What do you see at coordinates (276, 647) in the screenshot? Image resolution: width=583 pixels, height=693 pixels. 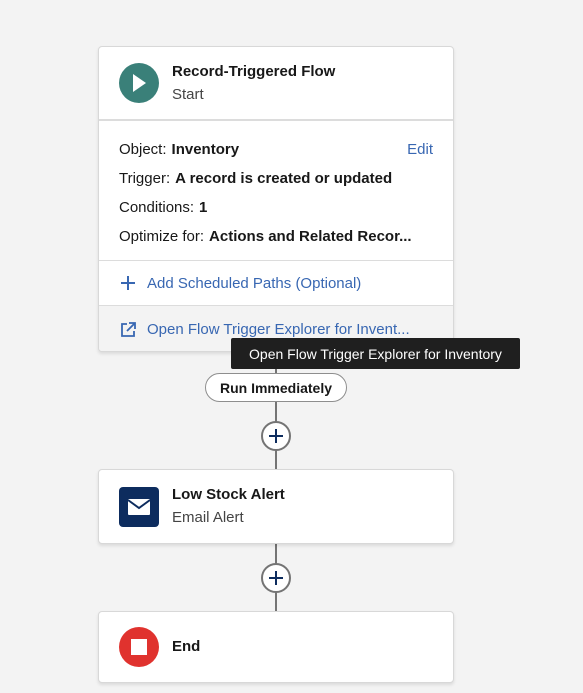 I see `end-element-card: End` at bounding box center [276, 647].